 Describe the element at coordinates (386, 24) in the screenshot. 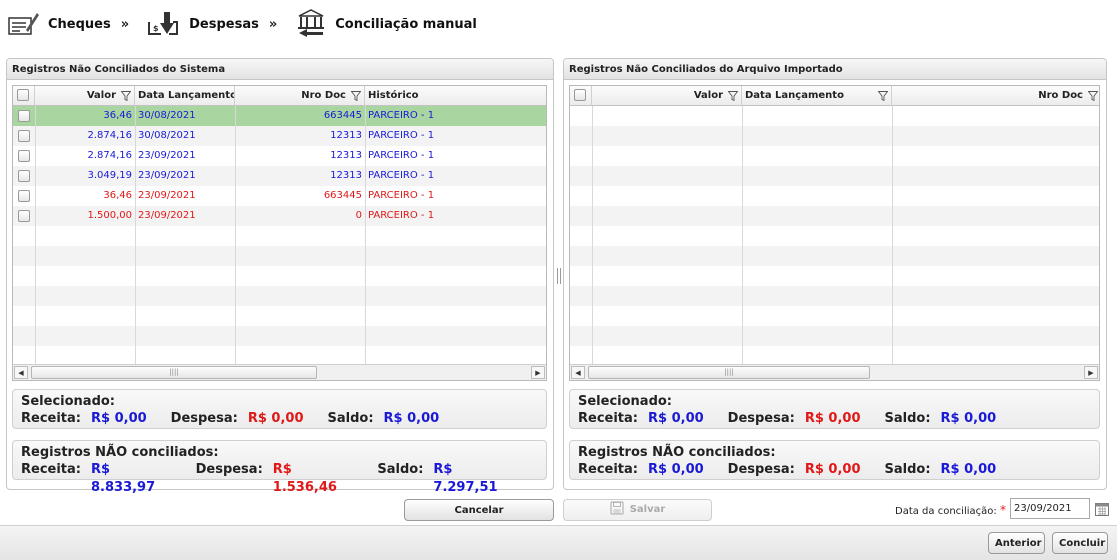

I see `crumb-conciliacao: Conciliação manual` at that location.